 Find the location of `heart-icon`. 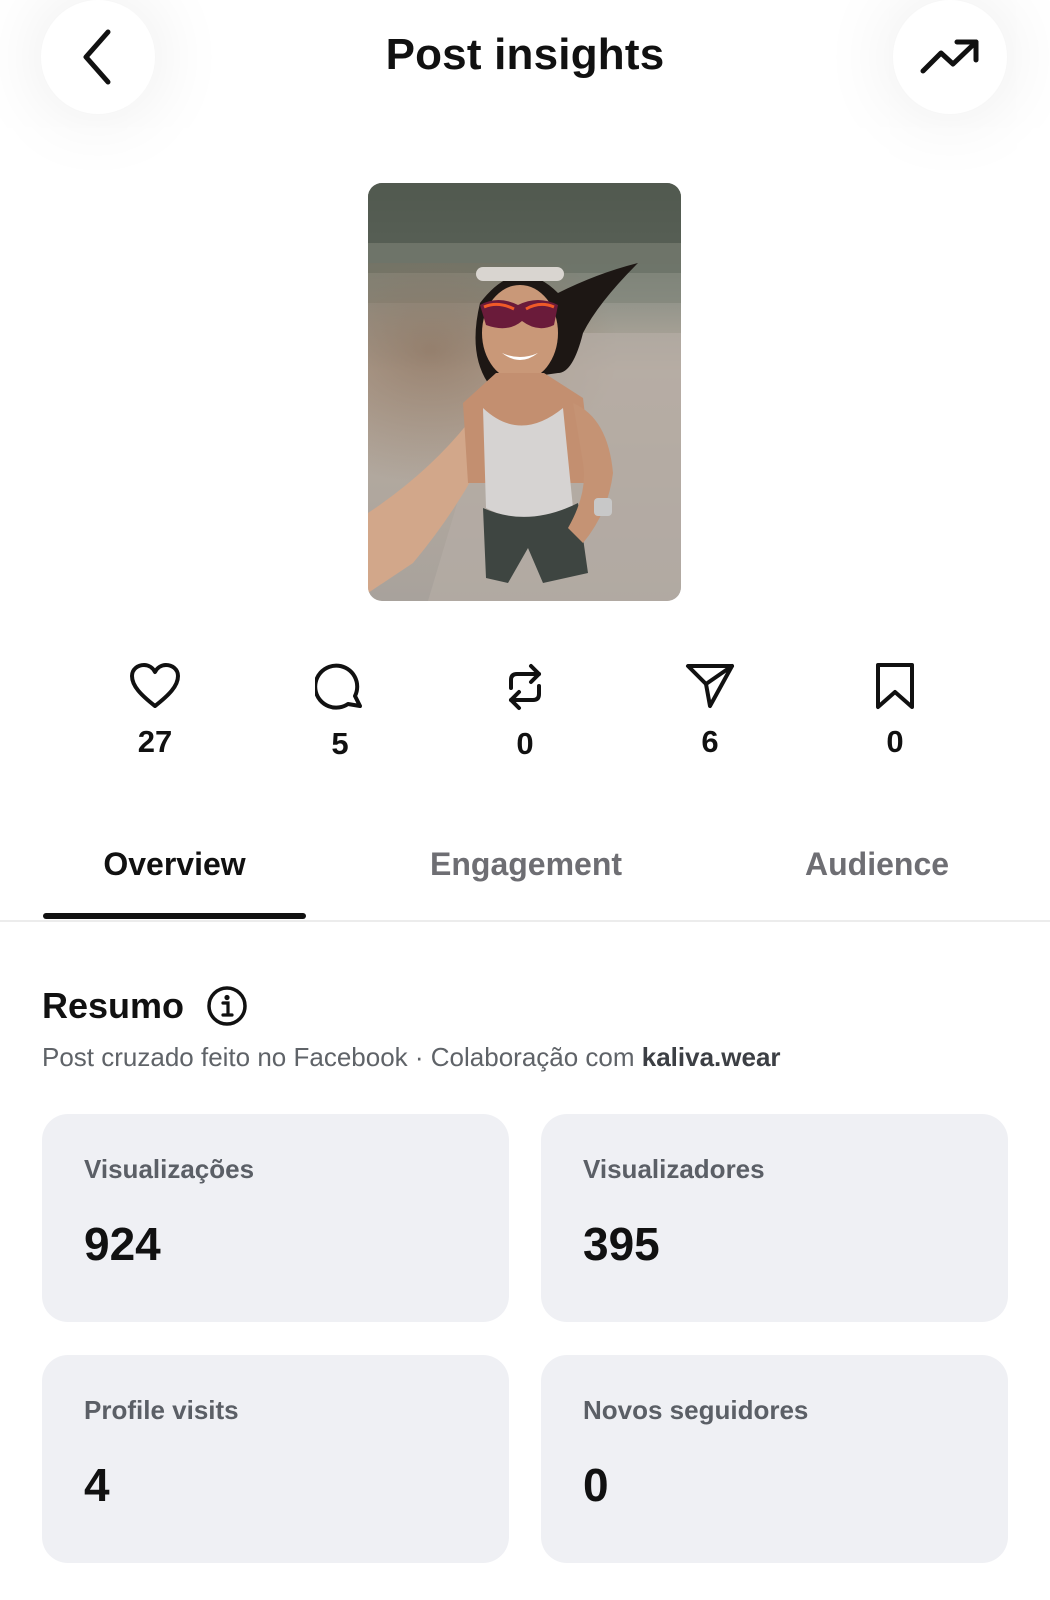

heart-icon is located at coordinates (155, 685).